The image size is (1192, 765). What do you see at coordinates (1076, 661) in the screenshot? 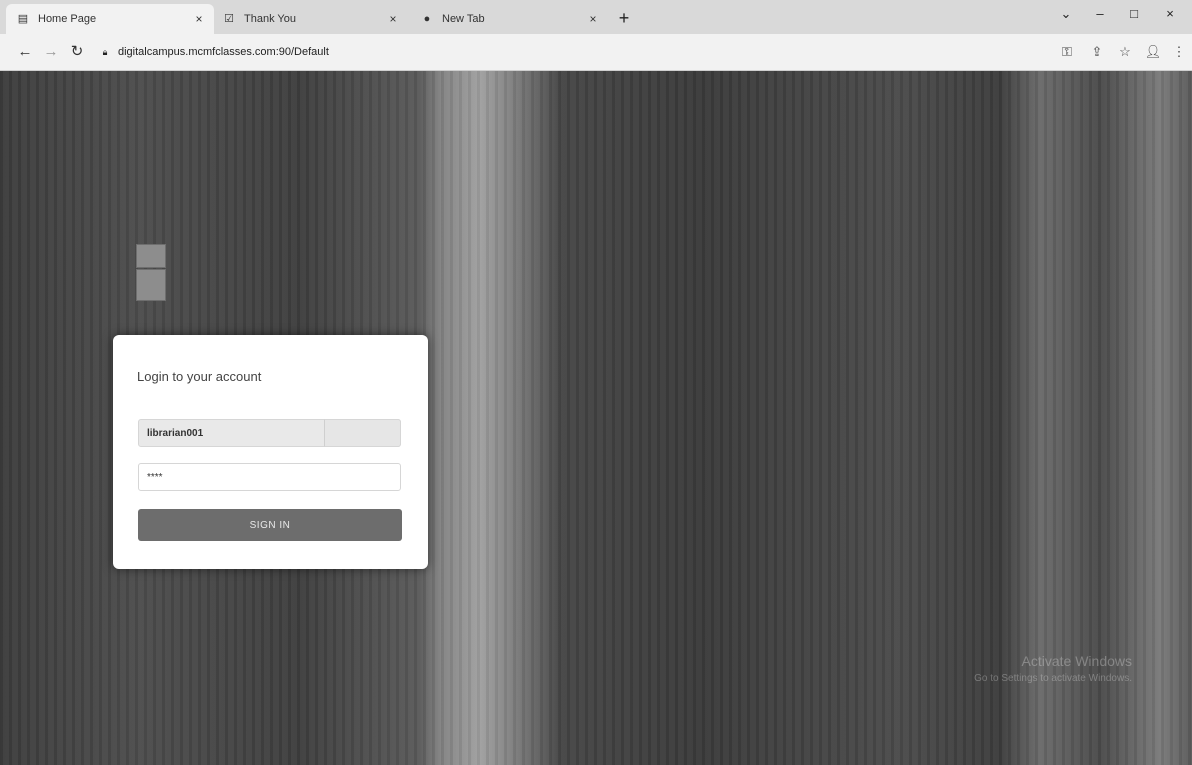
I see `activate-windows-title: Activate Windows` at bounding box center [1076, 661].